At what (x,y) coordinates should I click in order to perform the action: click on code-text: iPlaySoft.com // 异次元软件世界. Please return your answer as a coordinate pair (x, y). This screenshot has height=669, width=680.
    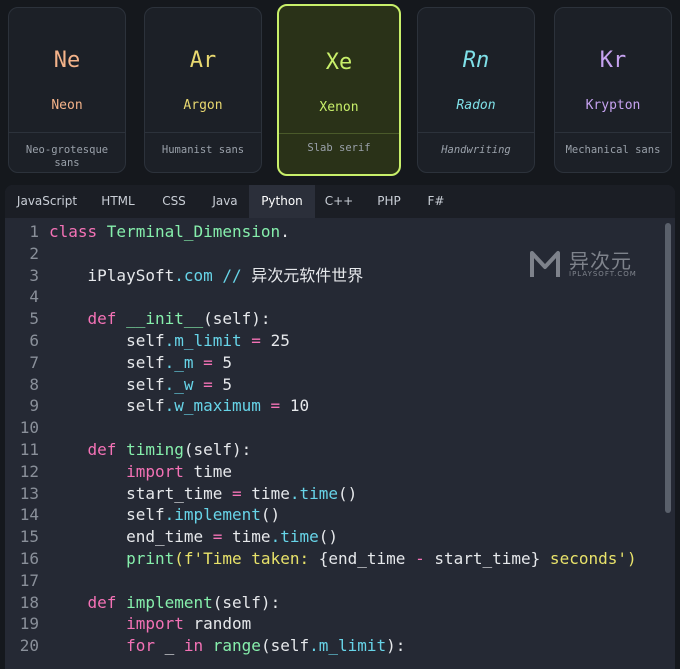
    Looking at the image, I should click on (206, 276).